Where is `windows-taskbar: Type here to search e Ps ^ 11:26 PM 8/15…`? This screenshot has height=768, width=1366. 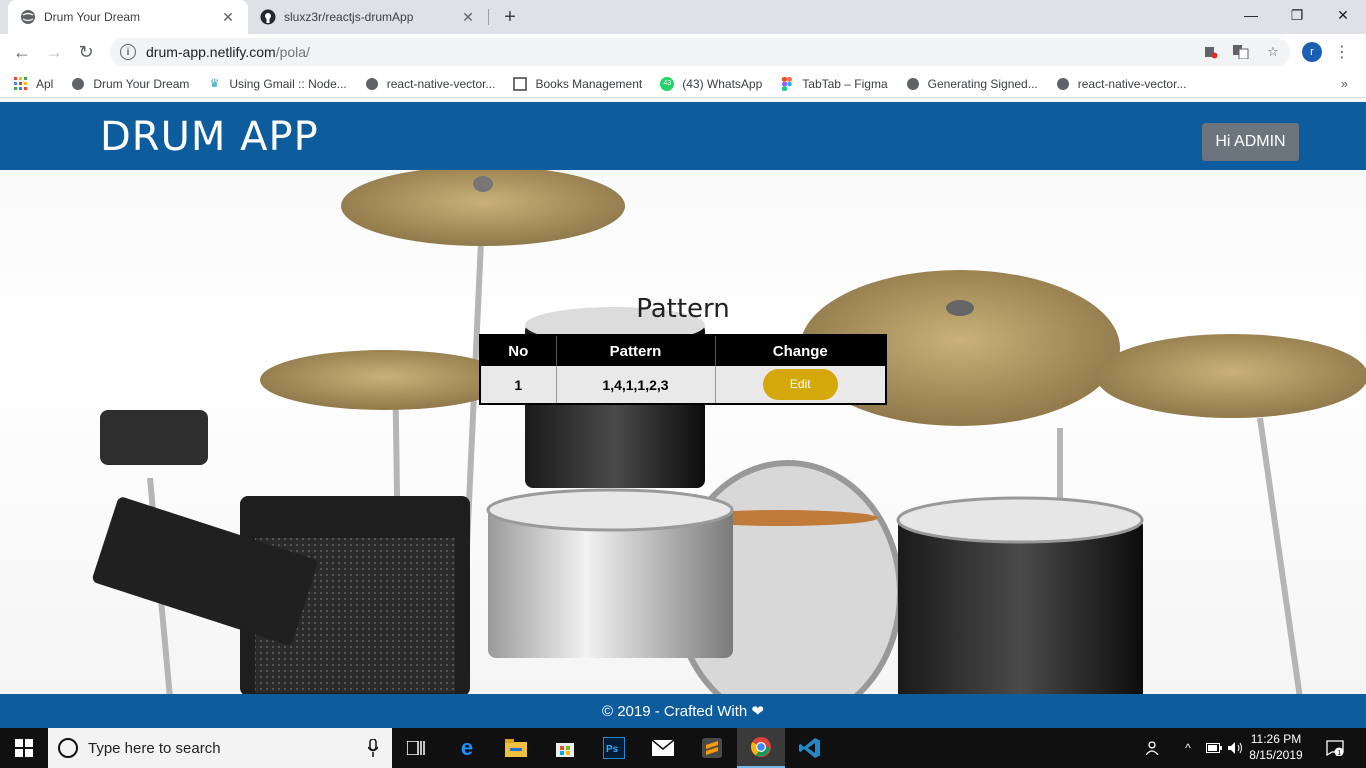
windows-taskbar: Type here to search e Ps ^ 11:26 PM 8/15… is located at coordinates (683, 748).